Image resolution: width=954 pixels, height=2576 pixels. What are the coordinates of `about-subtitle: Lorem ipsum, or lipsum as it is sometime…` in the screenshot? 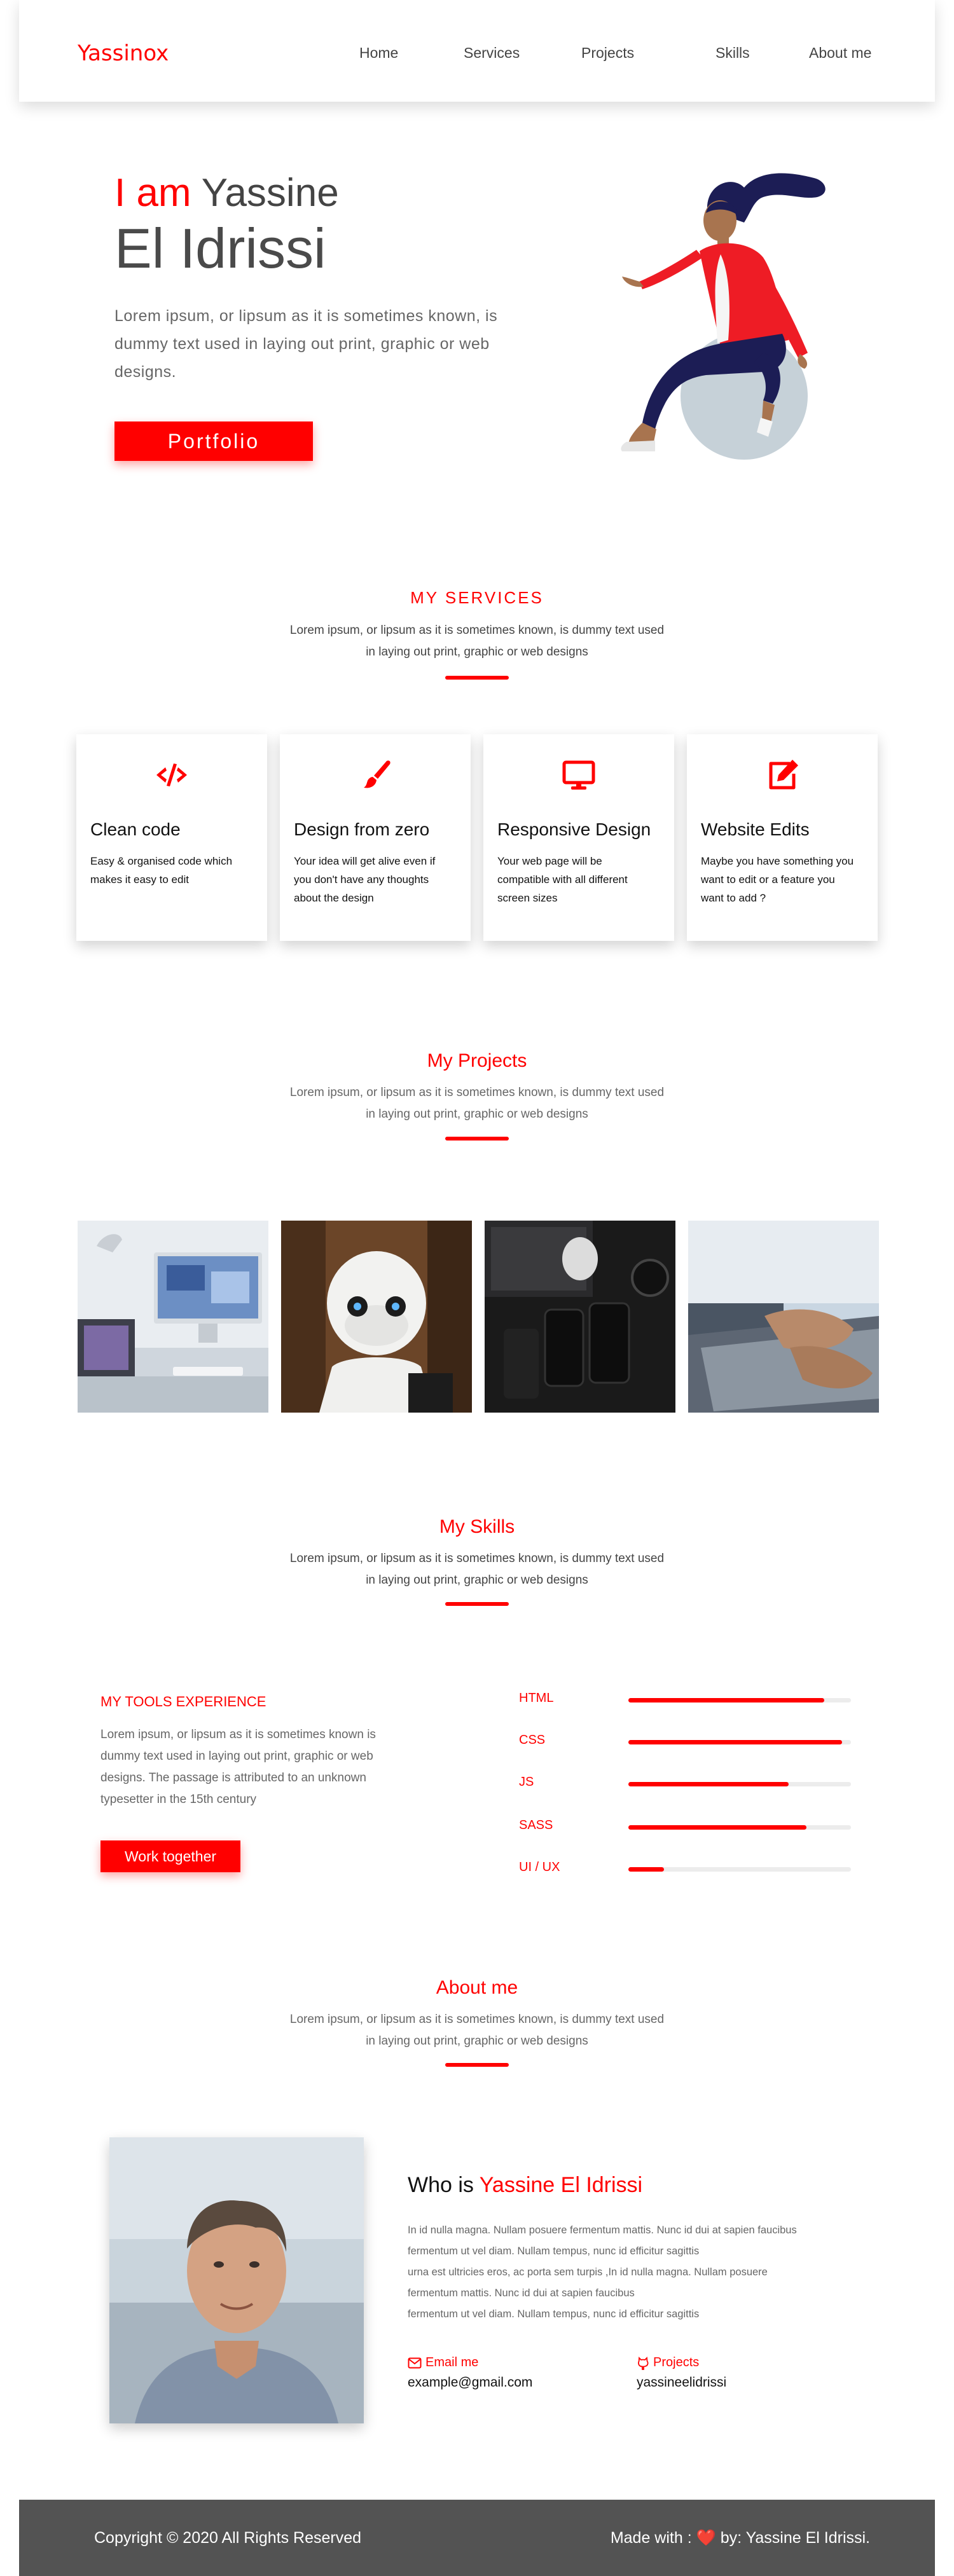 It's located at (477, 2030).